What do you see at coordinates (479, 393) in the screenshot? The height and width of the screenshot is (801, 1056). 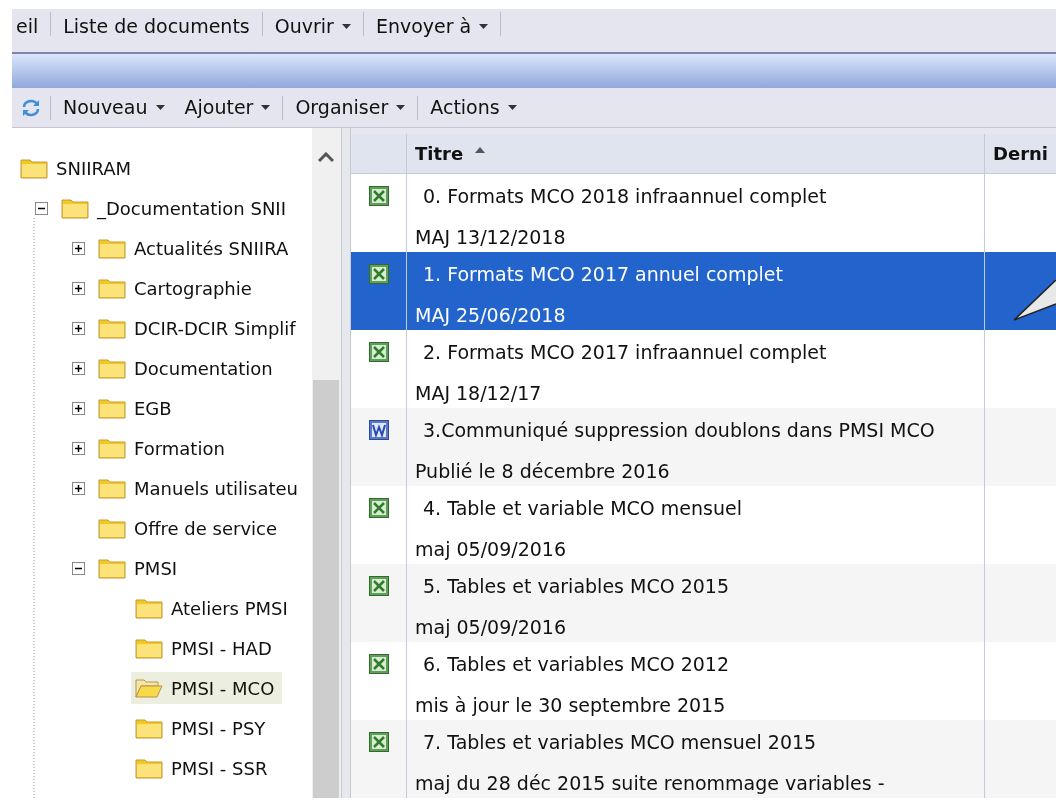 I see `document-note: MAJ 18/12/17` at bounding box center [479, 393].